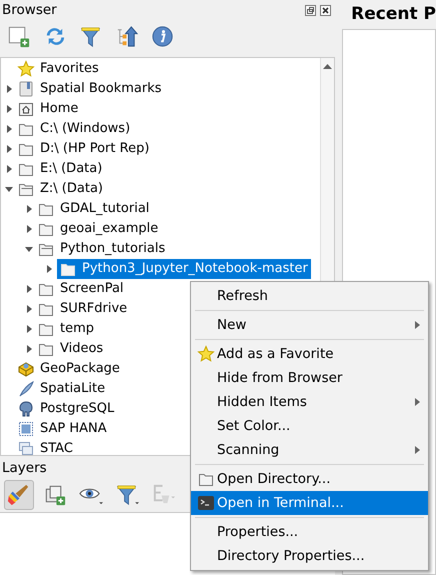 This screenshot has height=575, width=436. I want to click on section-heading: Recent P, so click(393, 14).